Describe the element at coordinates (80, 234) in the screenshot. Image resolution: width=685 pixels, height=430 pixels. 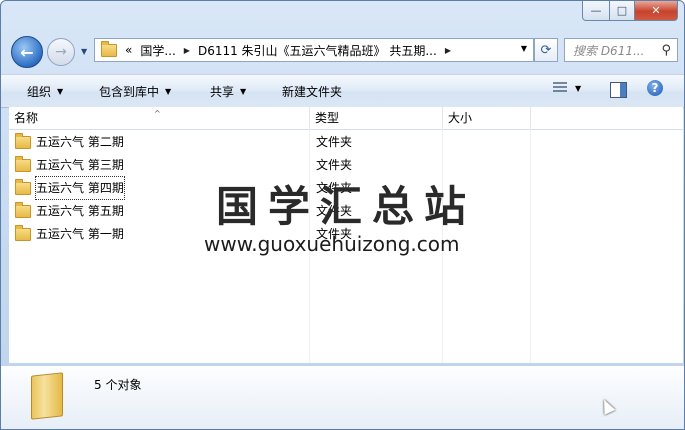
I see `item-name: 五运六气 第一期` at that location.